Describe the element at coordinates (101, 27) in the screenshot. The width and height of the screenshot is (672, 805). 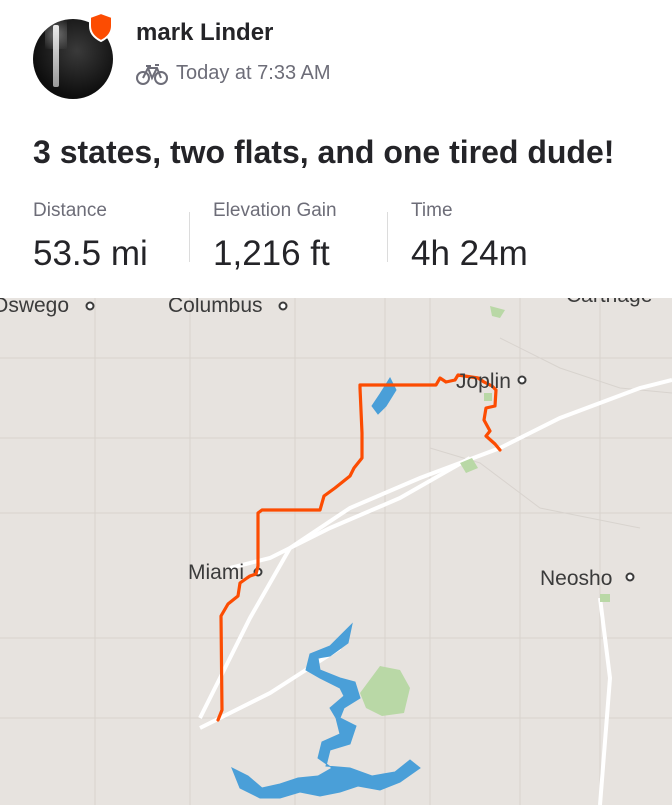
I see `shield-icon` at that location.